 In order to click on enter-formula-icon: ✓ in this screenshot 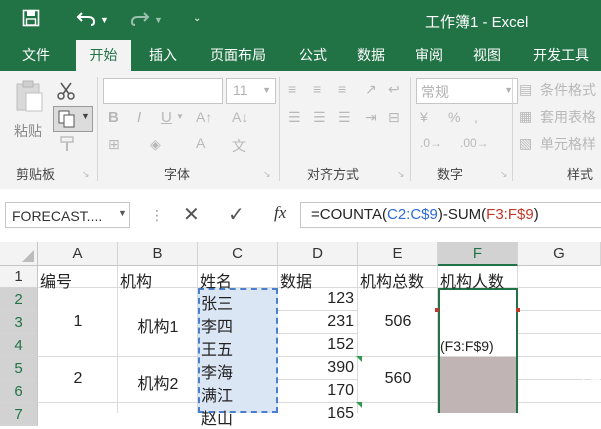, I will do `click(236, 214)`.